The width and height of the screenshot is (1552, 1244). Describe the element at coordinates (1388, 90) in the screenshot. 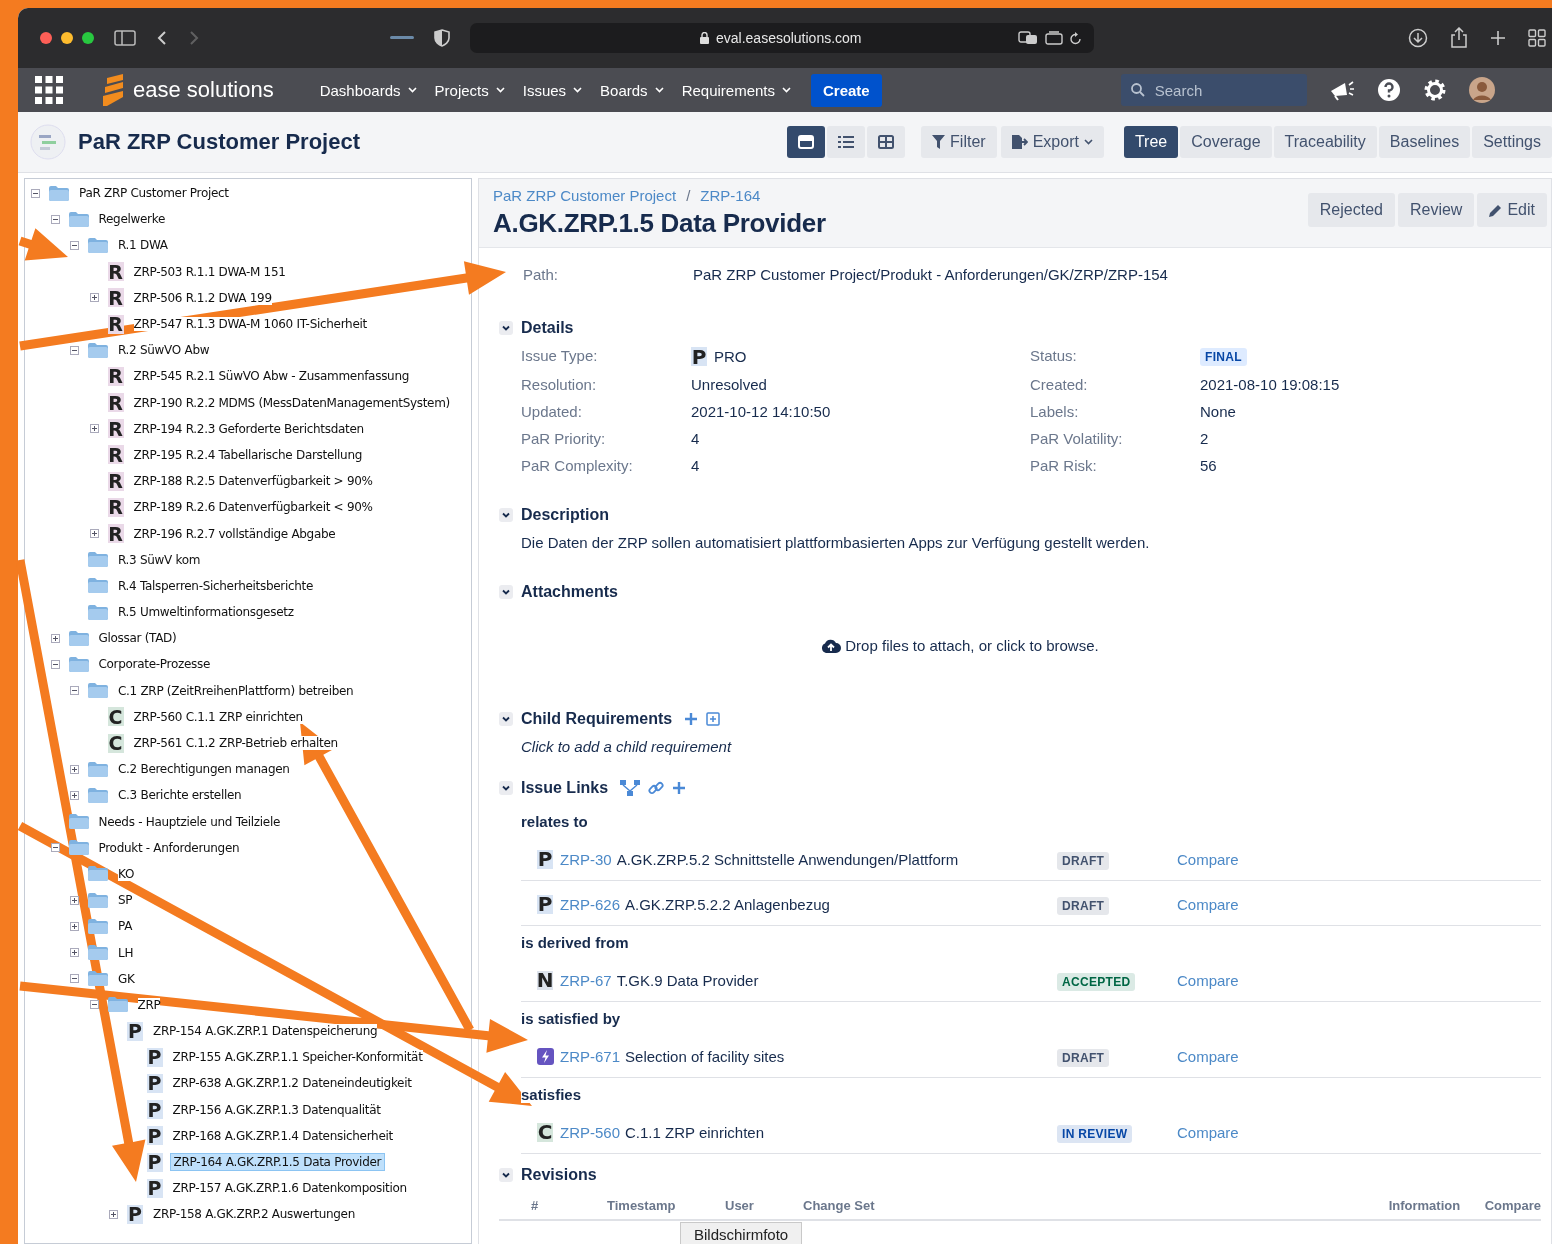

I see `help-icon` at that location.